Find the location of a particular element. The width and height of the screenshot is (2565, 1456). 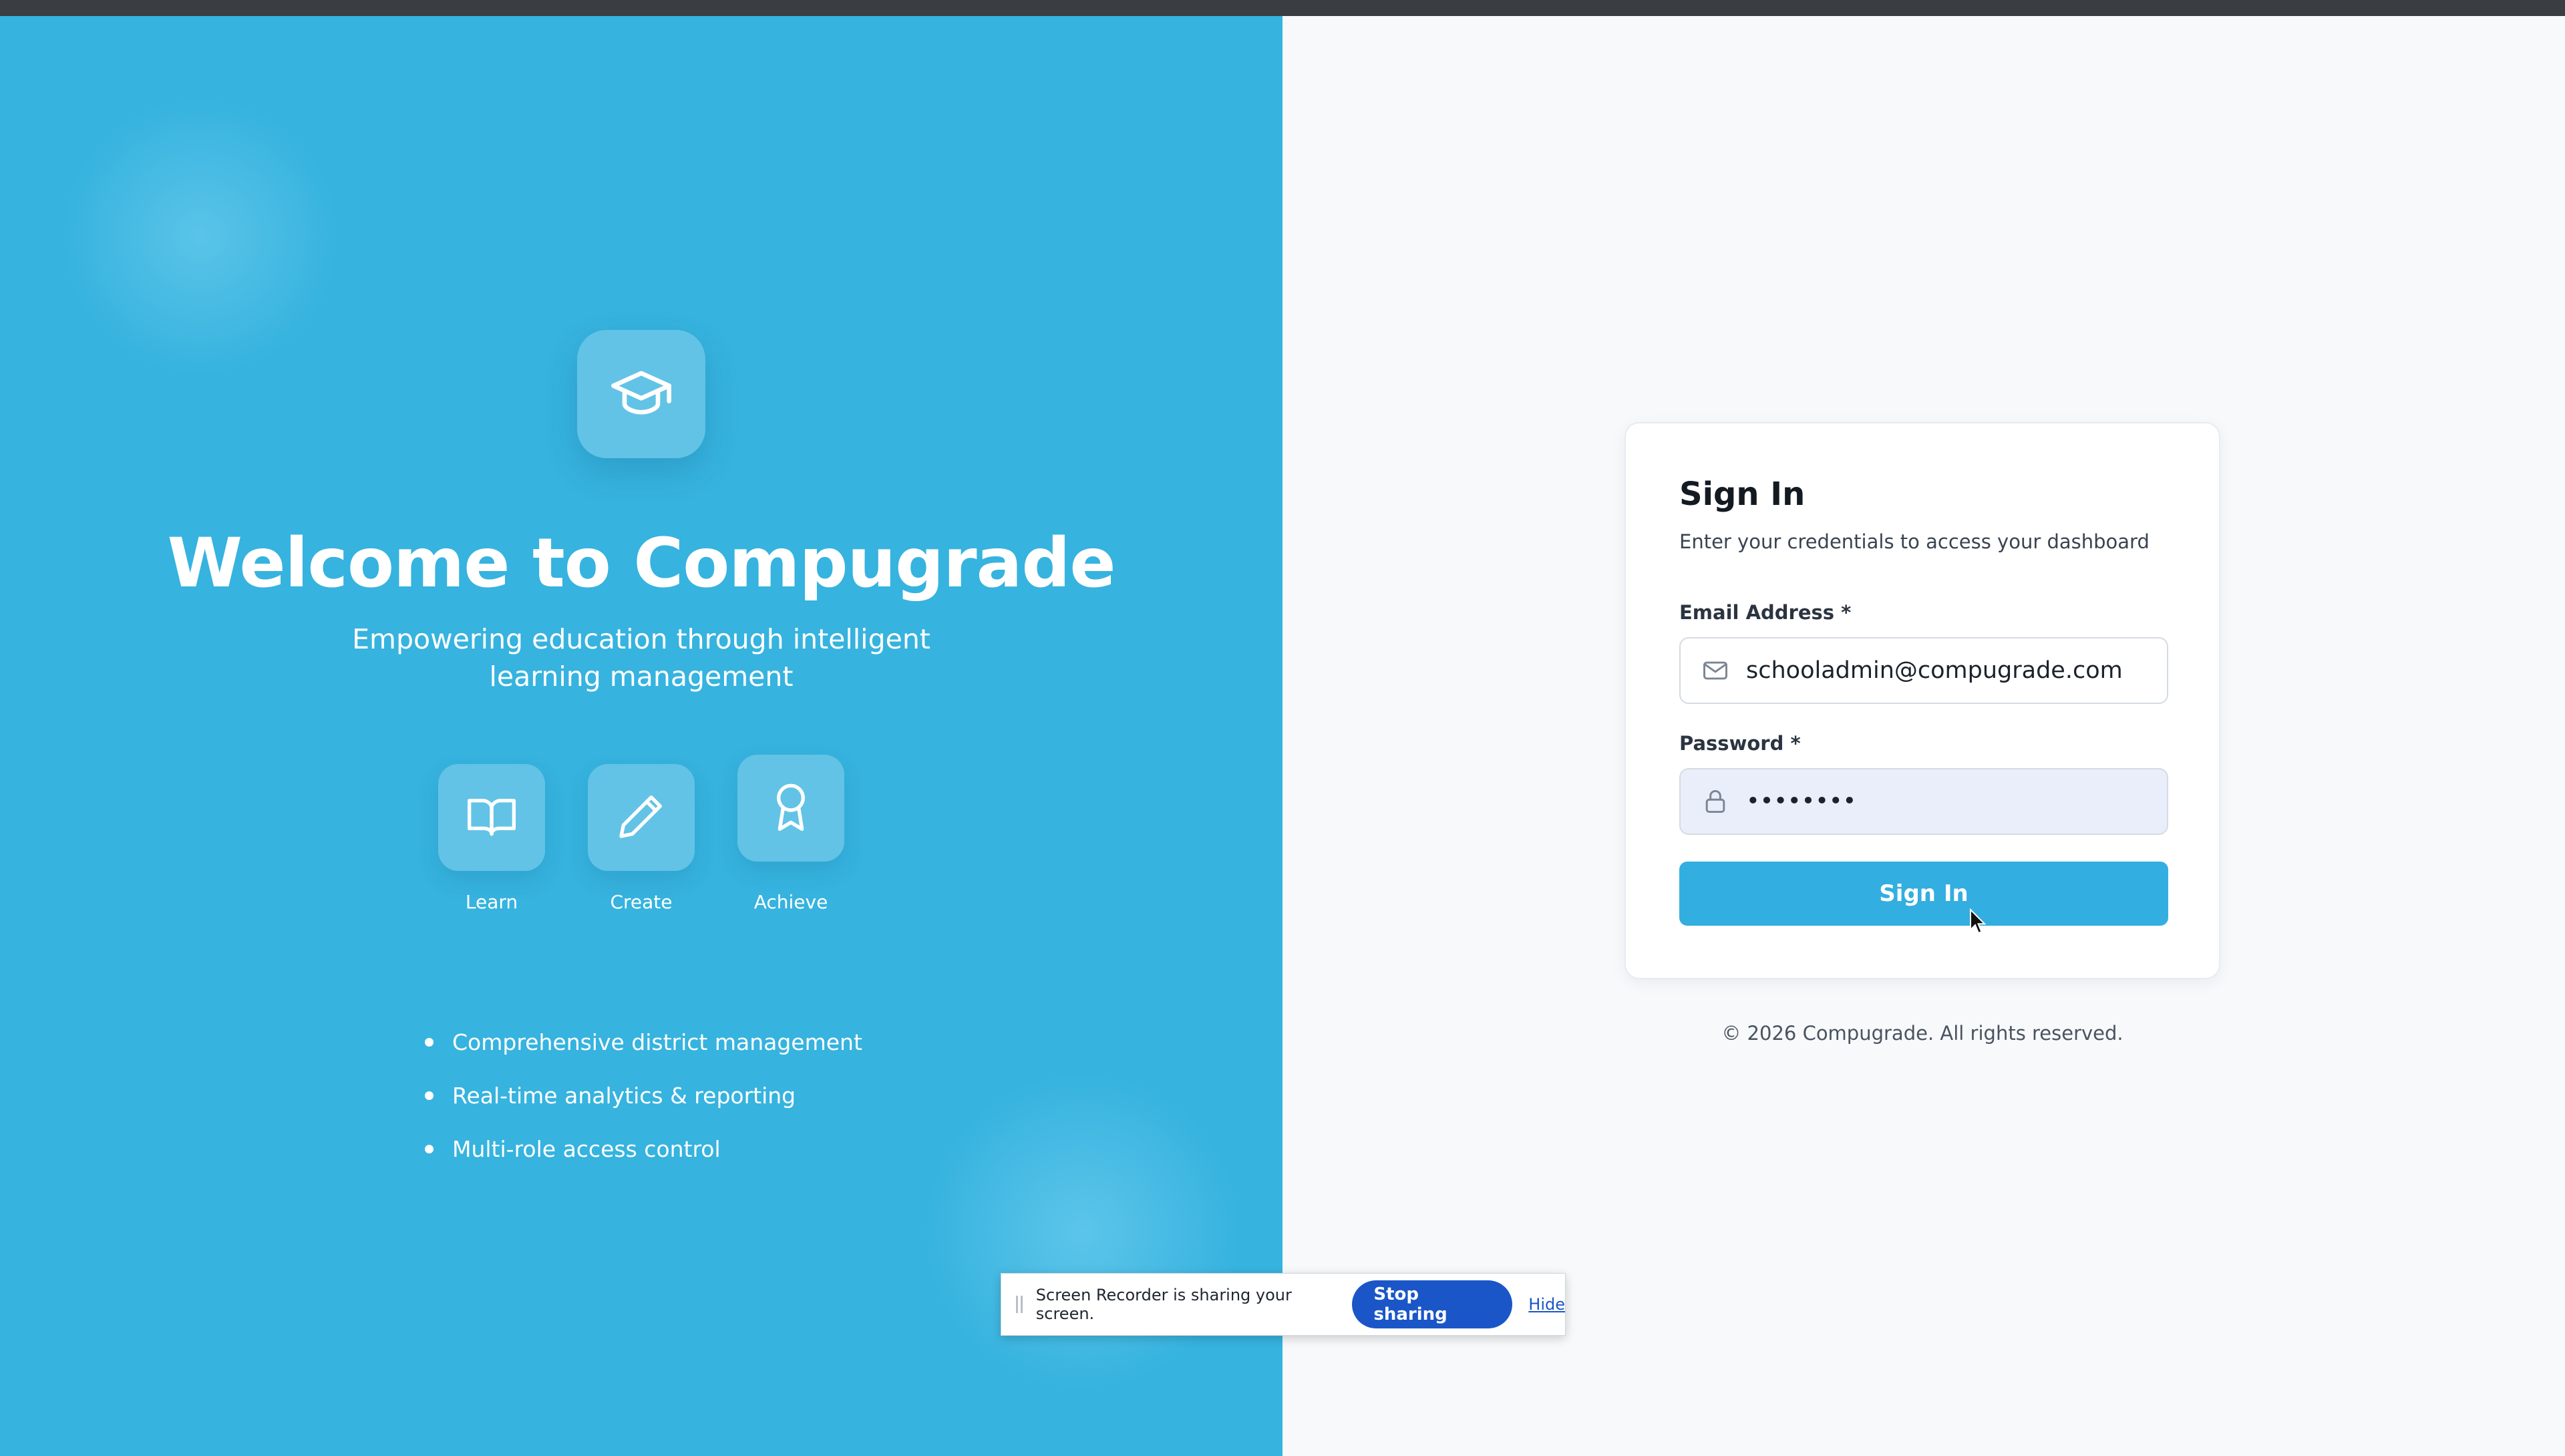

bullet-text: Multi-role access control is located at coordinates (586, 1148).